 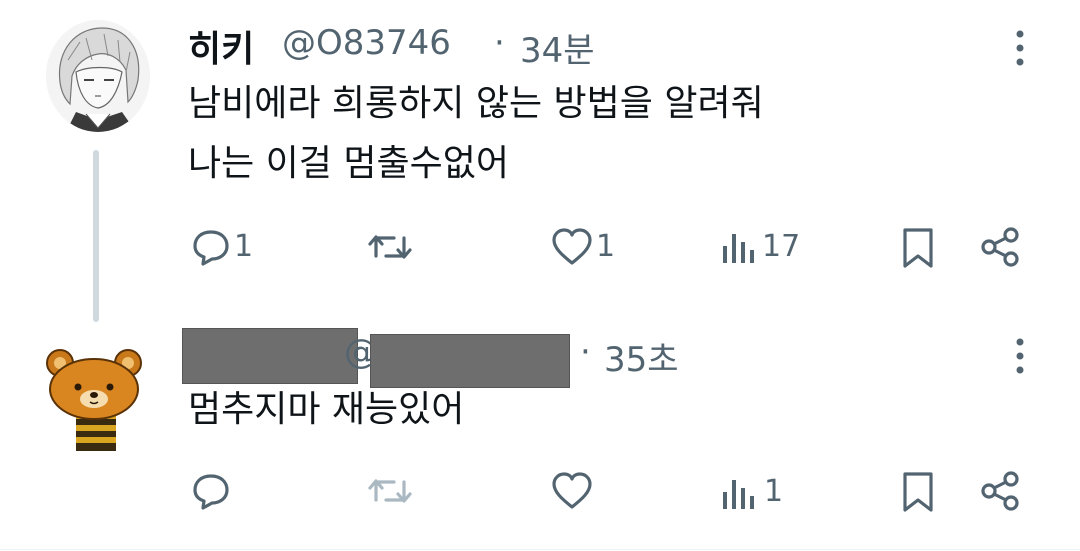 What do you see at coordinates (96, 236) in the screenshot?
I see `thread-line` at bounding box center [96, 236].